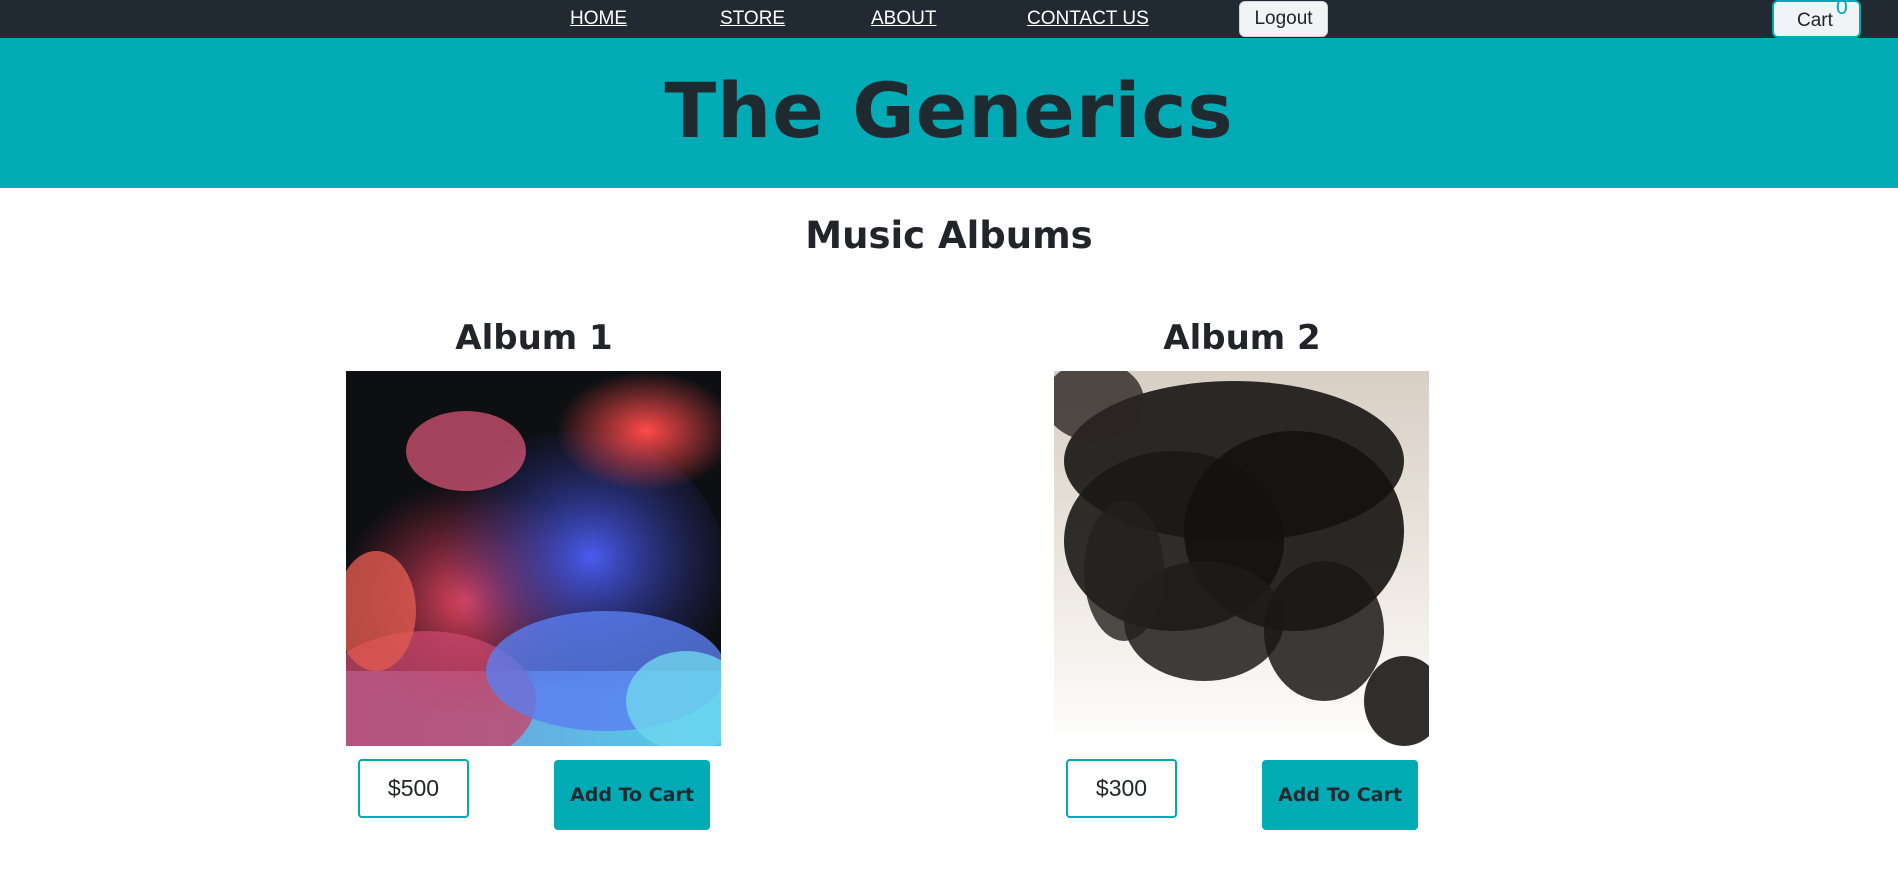 This screenshot has width=1898, height=875. Describe the element at coordinates (534, 338) in the screenshot. I see `album-title: Album 1` at that location.